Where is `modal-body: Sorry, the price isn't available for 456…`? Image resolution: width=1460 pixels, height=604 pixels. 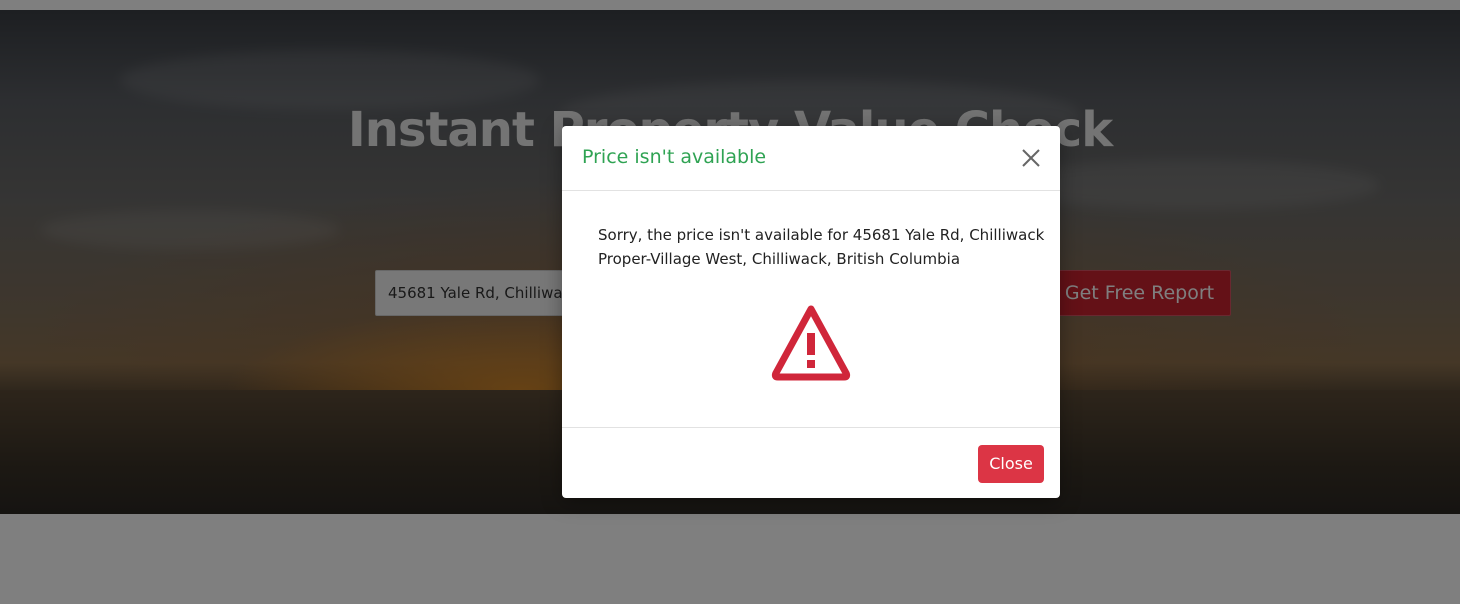
modal-body: Sorry, the price isn't available for 456… is located at coordinates (811, 309).